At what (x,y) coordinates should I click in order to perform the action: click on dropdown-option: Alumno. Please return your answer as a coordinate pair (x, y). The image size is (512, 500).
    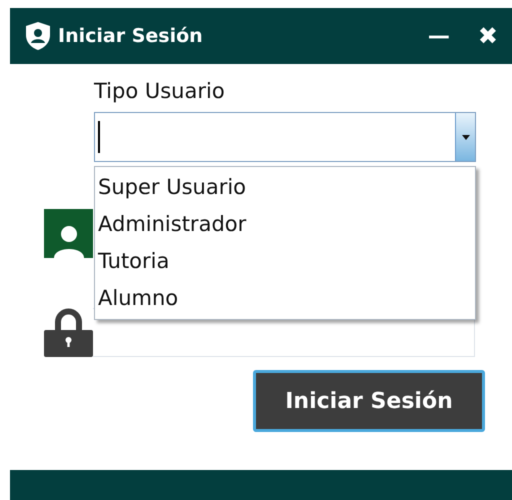
    Looking at the image, I should click on (286, 298).